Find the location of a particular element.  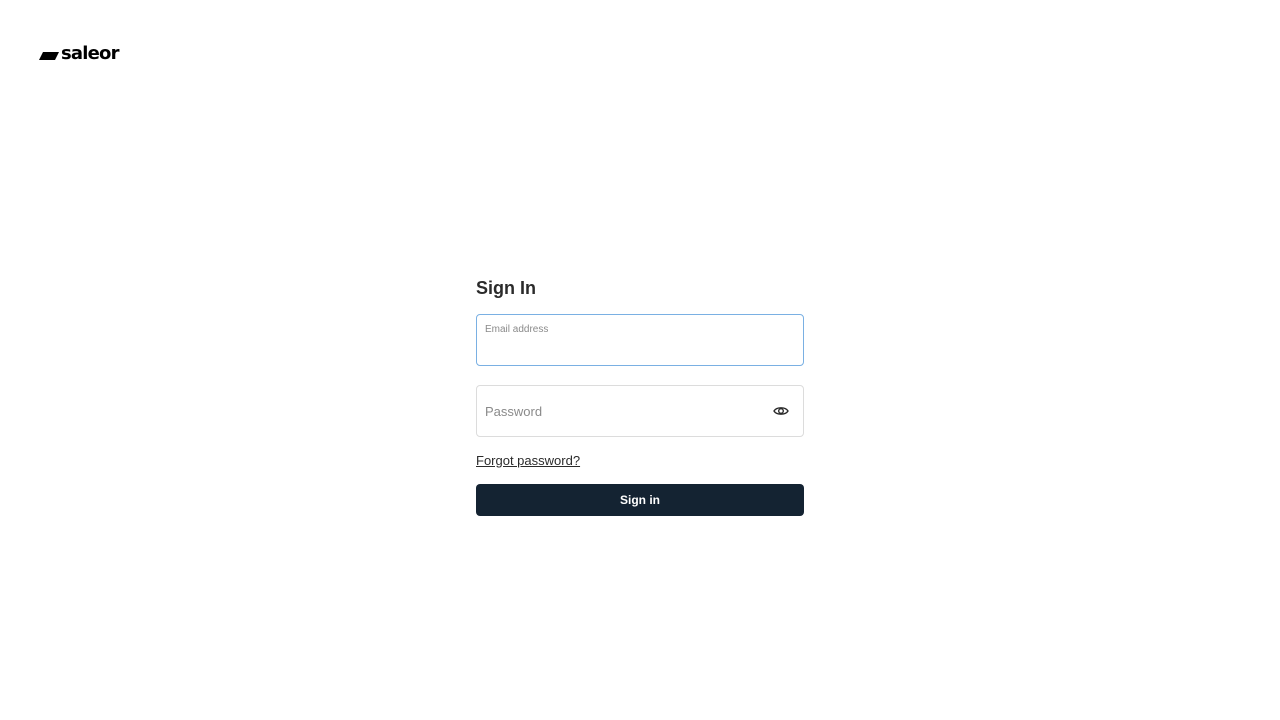

password-field is located at coordinates (640, 411).